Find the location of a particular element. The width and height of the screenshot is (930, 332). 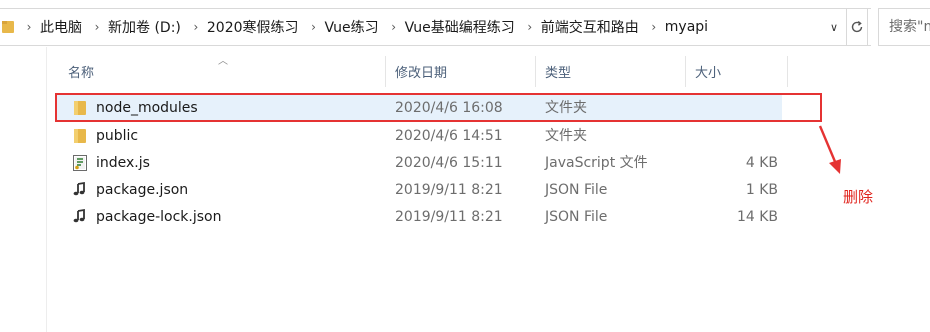

breadcrumb-label: 2020寒假练习 is located at coordinates (252, 28).